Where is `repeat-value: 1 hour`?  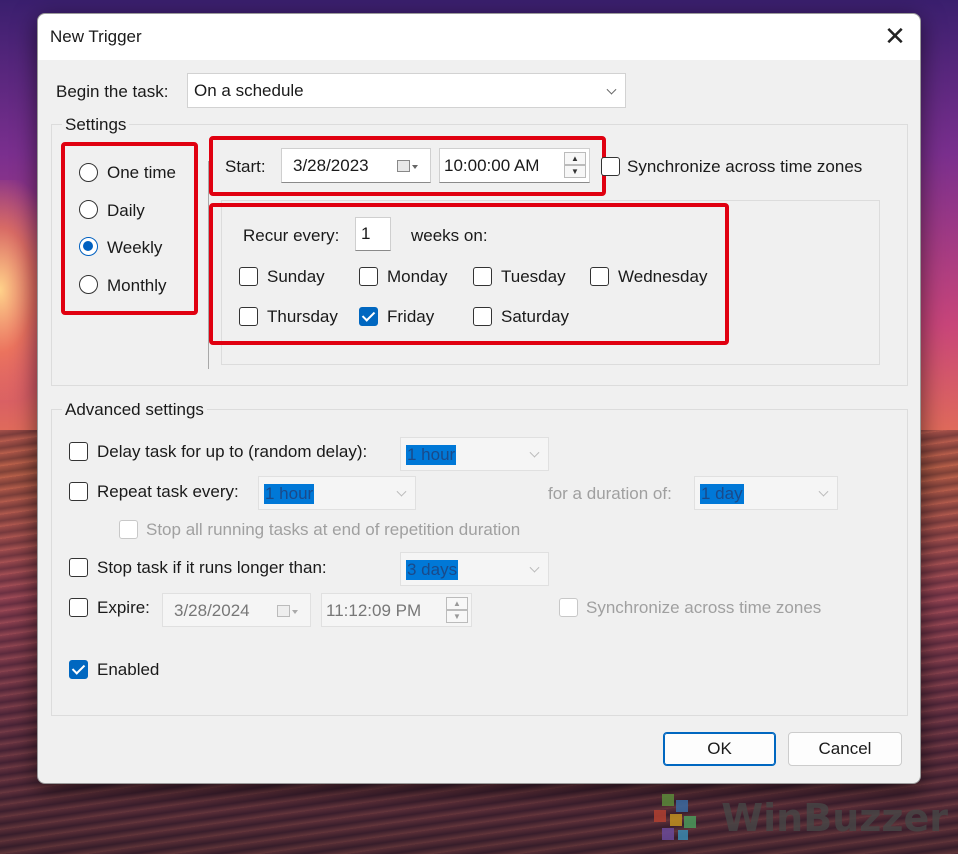
repeat-value: 1 hour is located at coordinates (289, 494).